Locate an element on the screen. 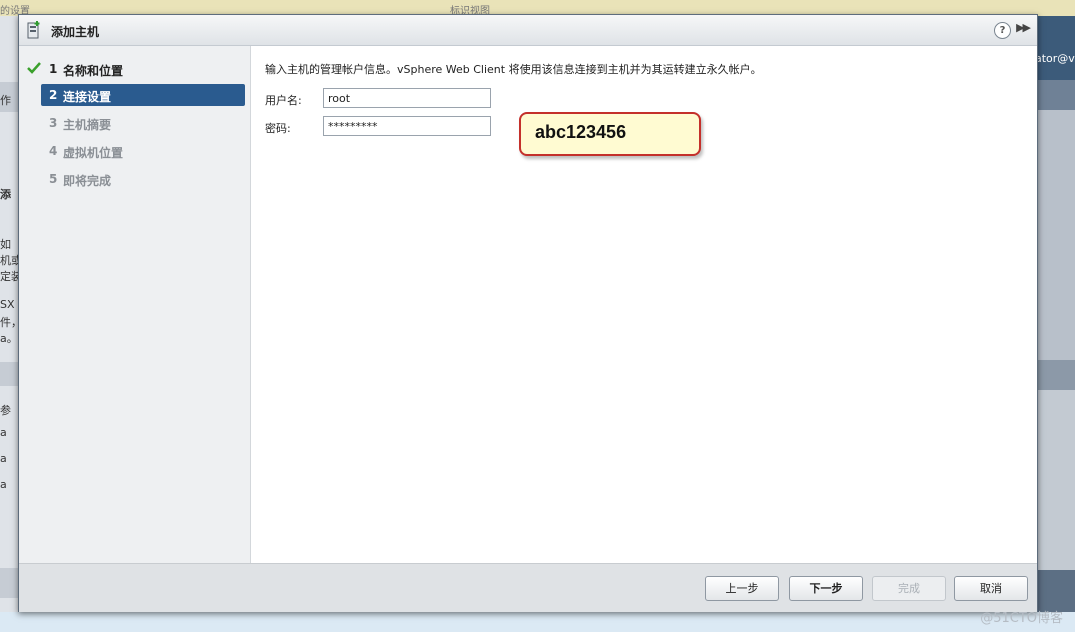 The width and height of the screenshot is (1075, 632). help-icon: ? is located at coordinates (1002, 30).